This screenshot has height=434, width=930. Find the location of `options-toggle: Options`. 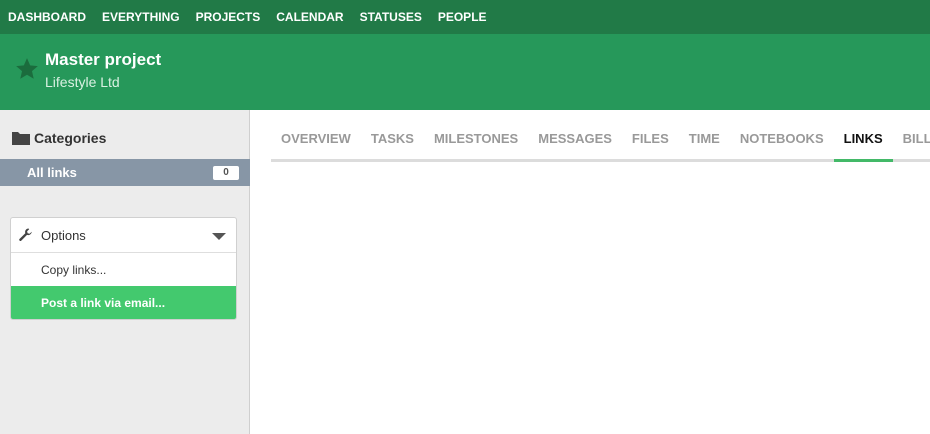

options-toggle: Options is located at coordinates (123, 235).